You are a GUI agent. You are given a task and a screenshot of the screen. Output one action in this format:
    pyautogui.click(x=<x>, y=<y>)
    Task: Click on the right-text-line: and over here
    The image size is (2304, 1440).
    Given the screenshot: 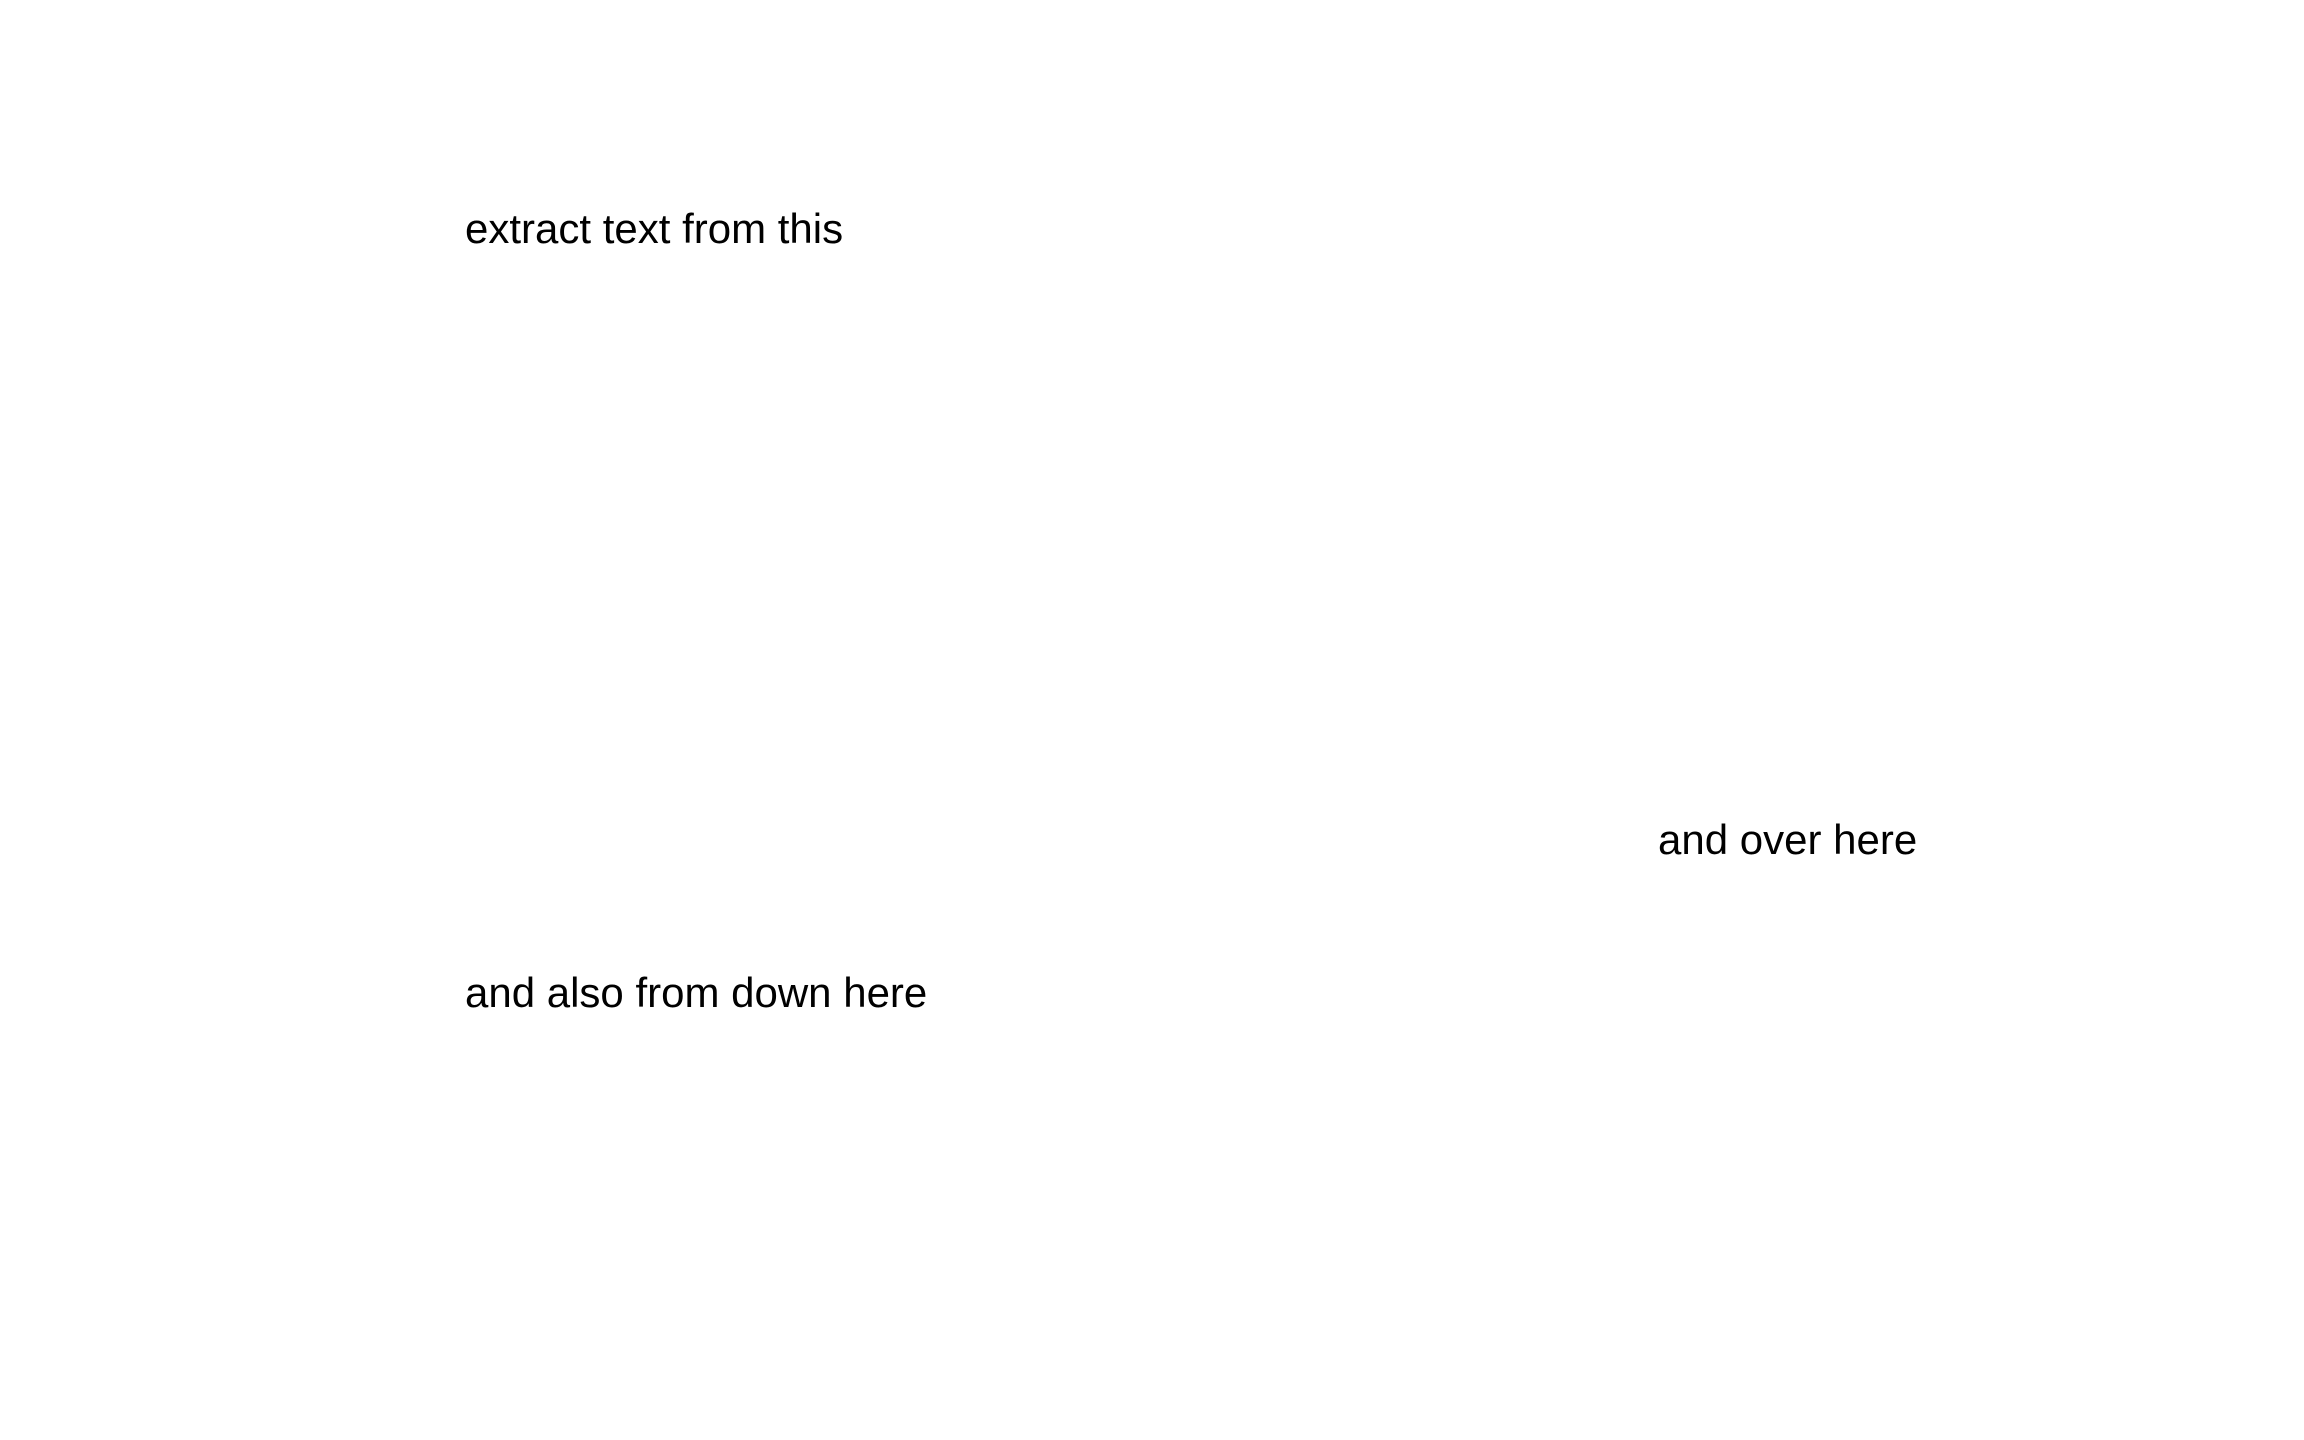 What is the action you would take?
    pyautogui.click(x=1788, y=839)
    